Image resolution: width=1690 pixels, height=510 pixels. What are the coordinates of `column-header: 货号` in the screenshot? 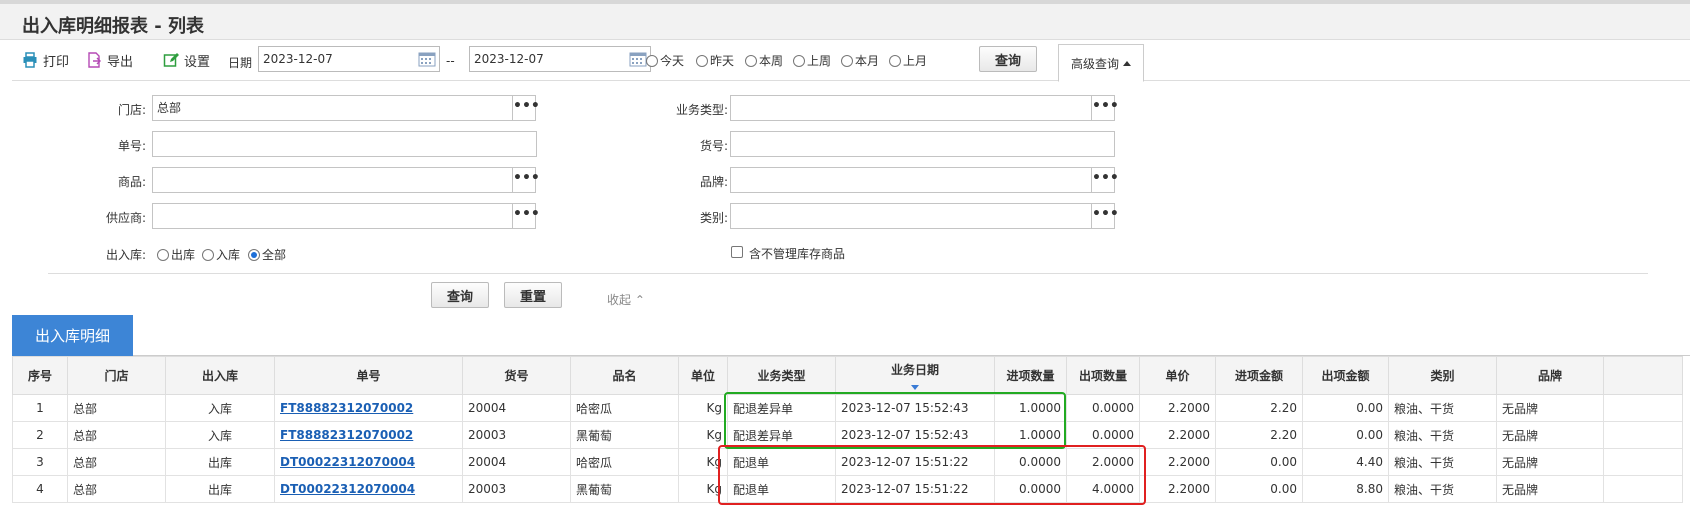 It's located at (516, 375).